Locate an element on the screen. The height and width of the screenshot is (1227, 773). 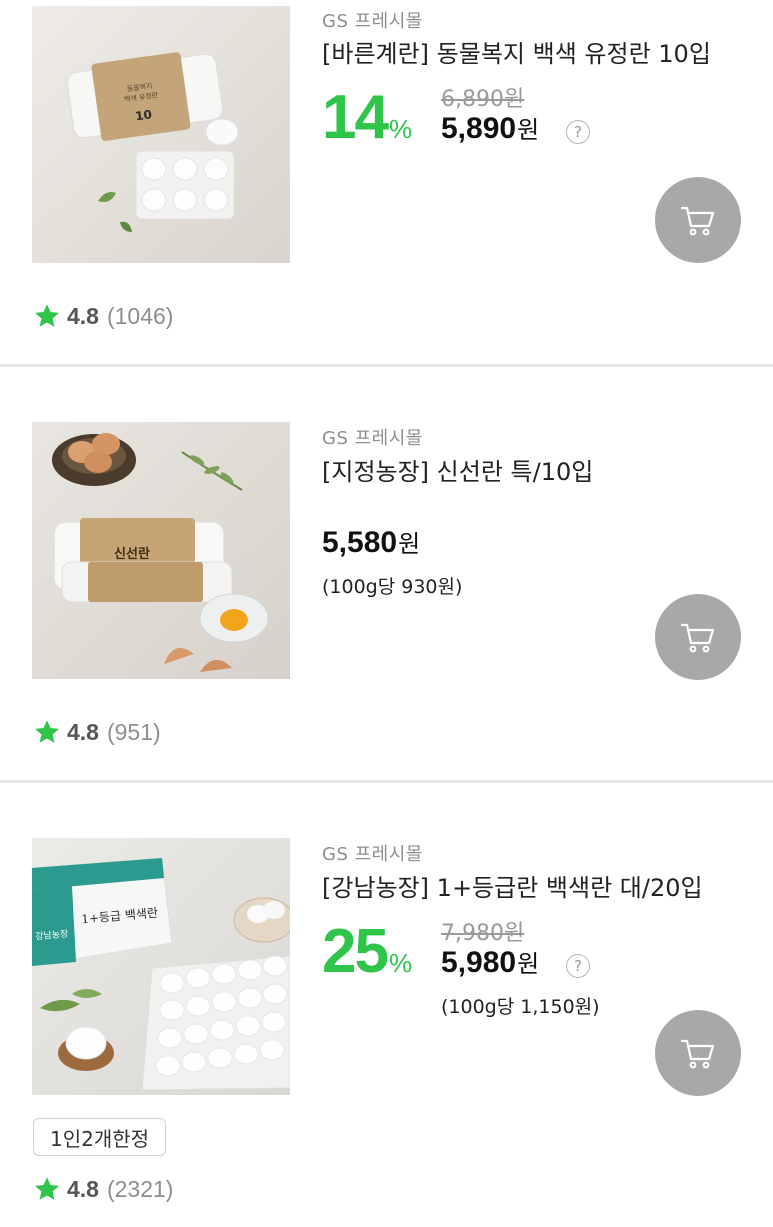
review-count: (2321) is located at coordinates (140, 1188).